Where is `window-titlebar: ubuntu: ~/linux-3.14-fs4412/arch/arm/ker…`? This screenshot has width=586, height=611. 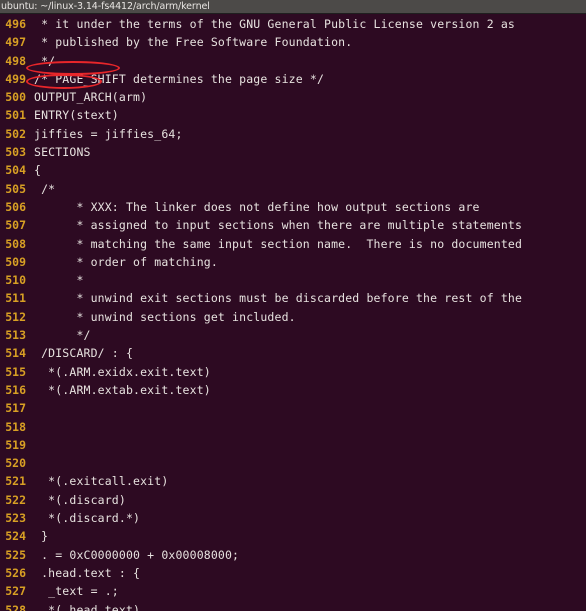 window-titlebar: ubuntu: ~/linux-3.14-fs4412/arch/arm/ker… is located at coordinates (293, 7).